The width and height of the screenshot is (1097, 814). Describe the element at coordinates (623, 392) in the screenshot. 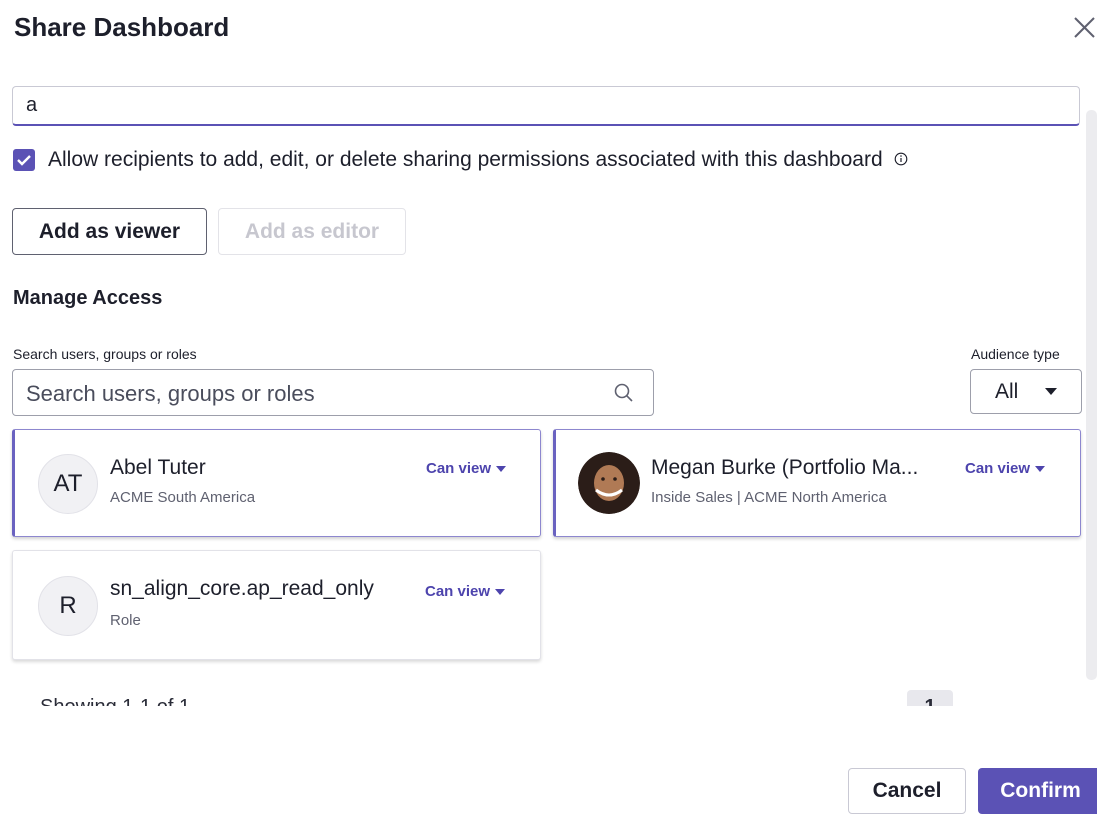

I see `search-icon` at that location.